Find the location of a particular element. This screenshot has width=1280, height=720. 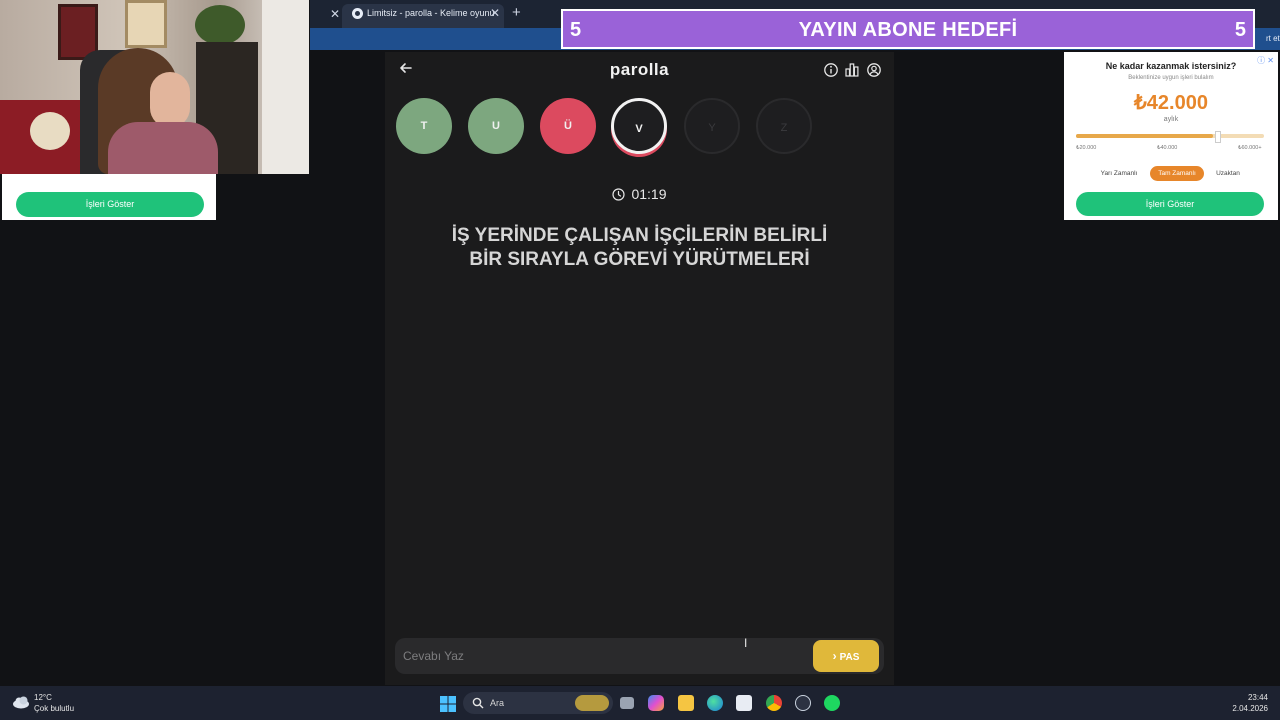

file-manager-icon is located at coordinates (627, 703).